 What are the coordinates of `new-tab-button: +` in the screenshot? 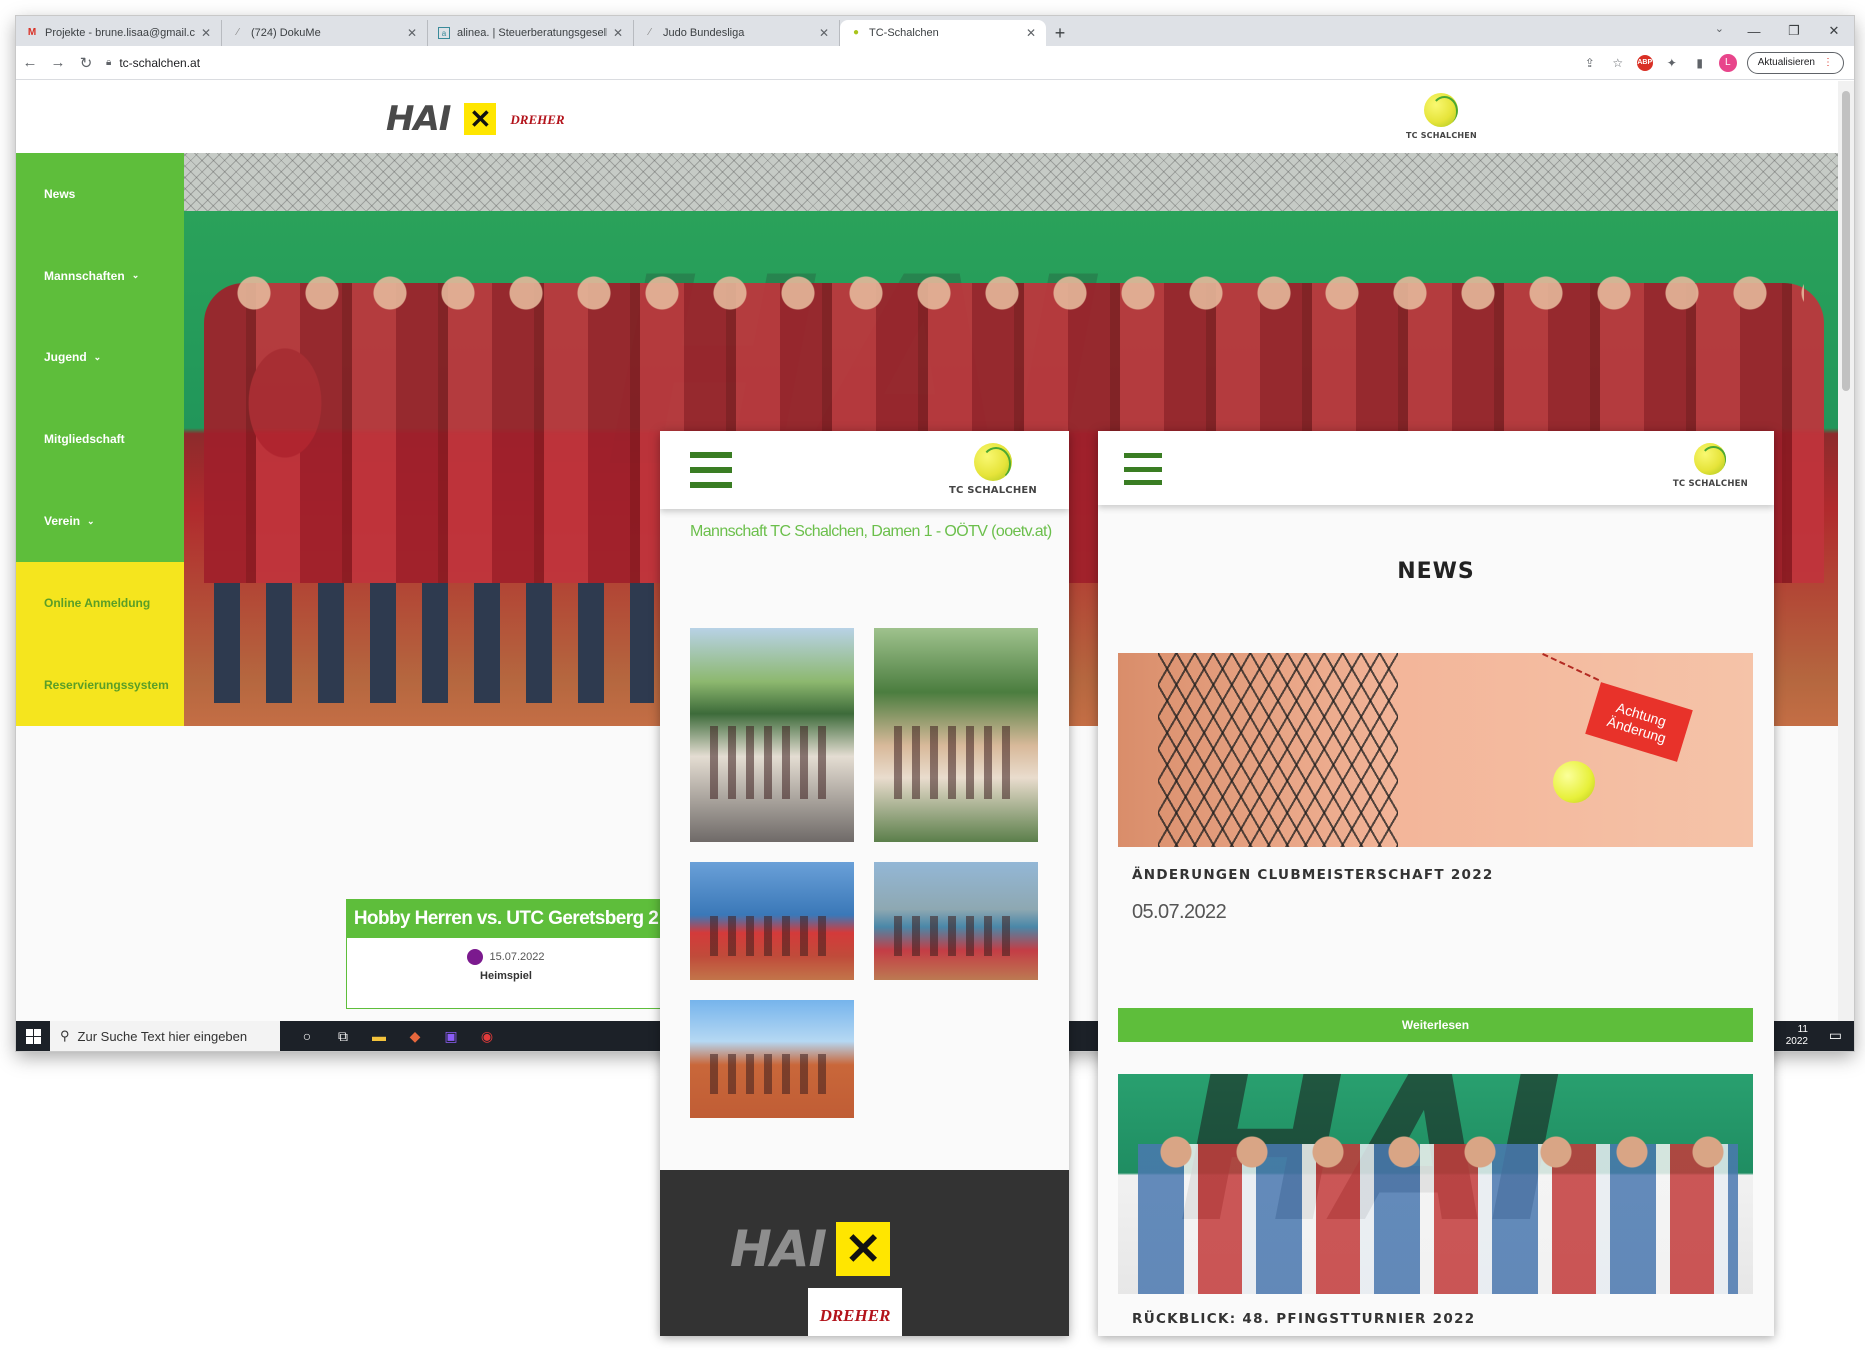 It's located at (1060, 33).